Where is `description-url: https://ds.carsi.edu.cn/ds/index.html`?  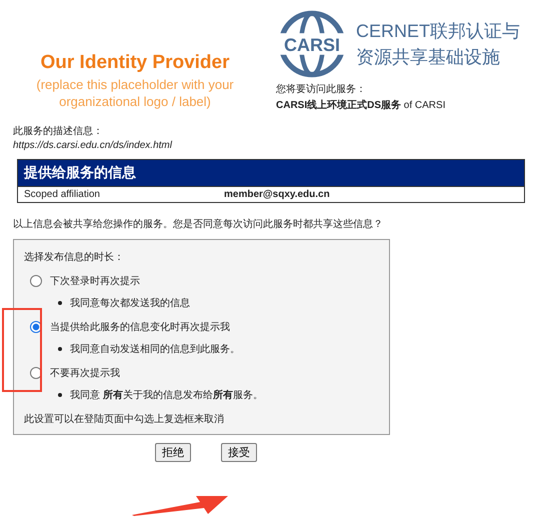
description-url: https://ds.carsi.edu.cn/ds/index.html is located at coordinates (92, 145).